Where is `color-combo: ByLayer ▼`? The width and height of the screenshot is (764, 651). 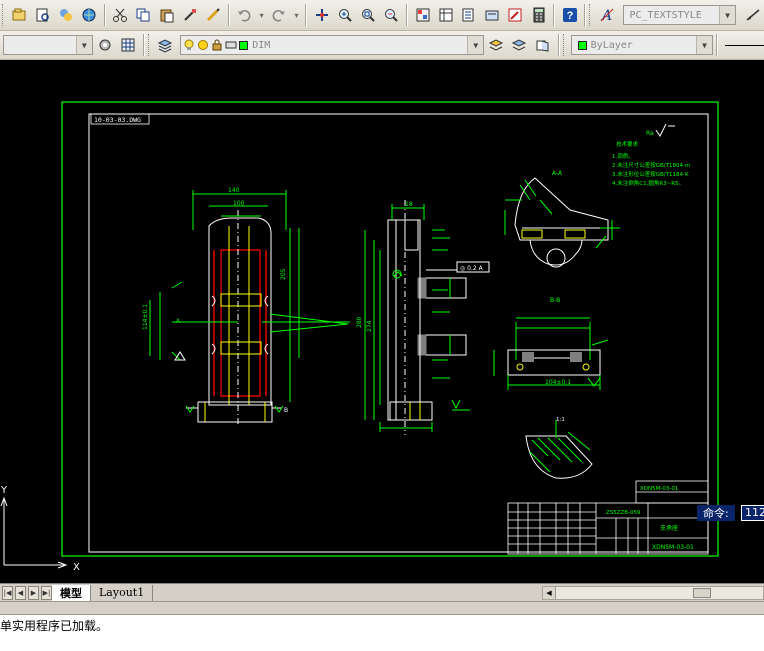
color-combo: ByLayer ▼ is located at coordinates (642, 45).